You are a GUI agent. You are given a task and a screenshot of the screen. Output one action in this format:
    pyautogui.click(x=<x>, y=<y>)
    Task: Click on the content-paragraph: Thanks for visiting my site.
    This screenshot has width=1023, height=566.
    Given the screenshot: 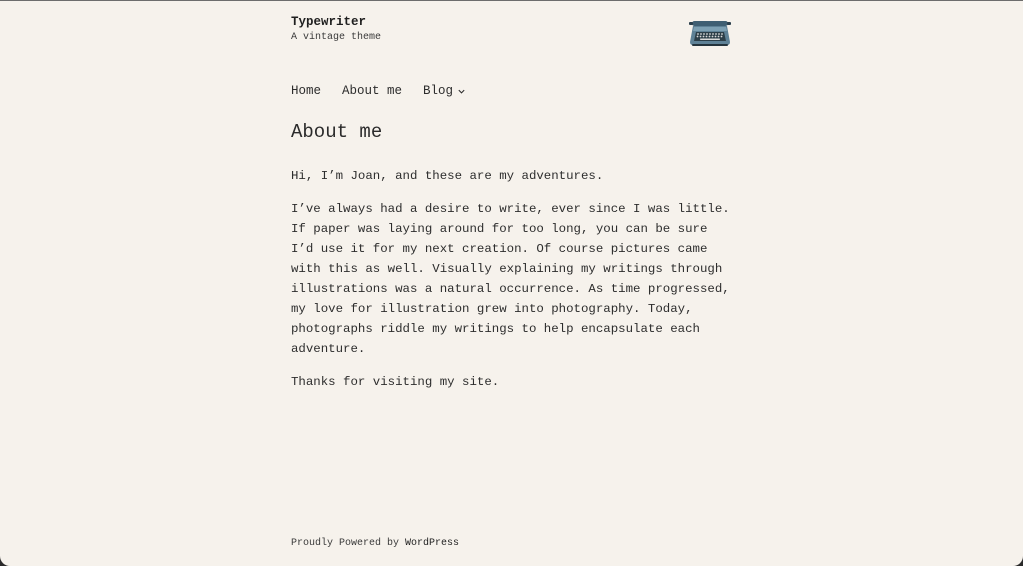 What is the action you would take?
    pyautogui.click(x=395, y=382)
    